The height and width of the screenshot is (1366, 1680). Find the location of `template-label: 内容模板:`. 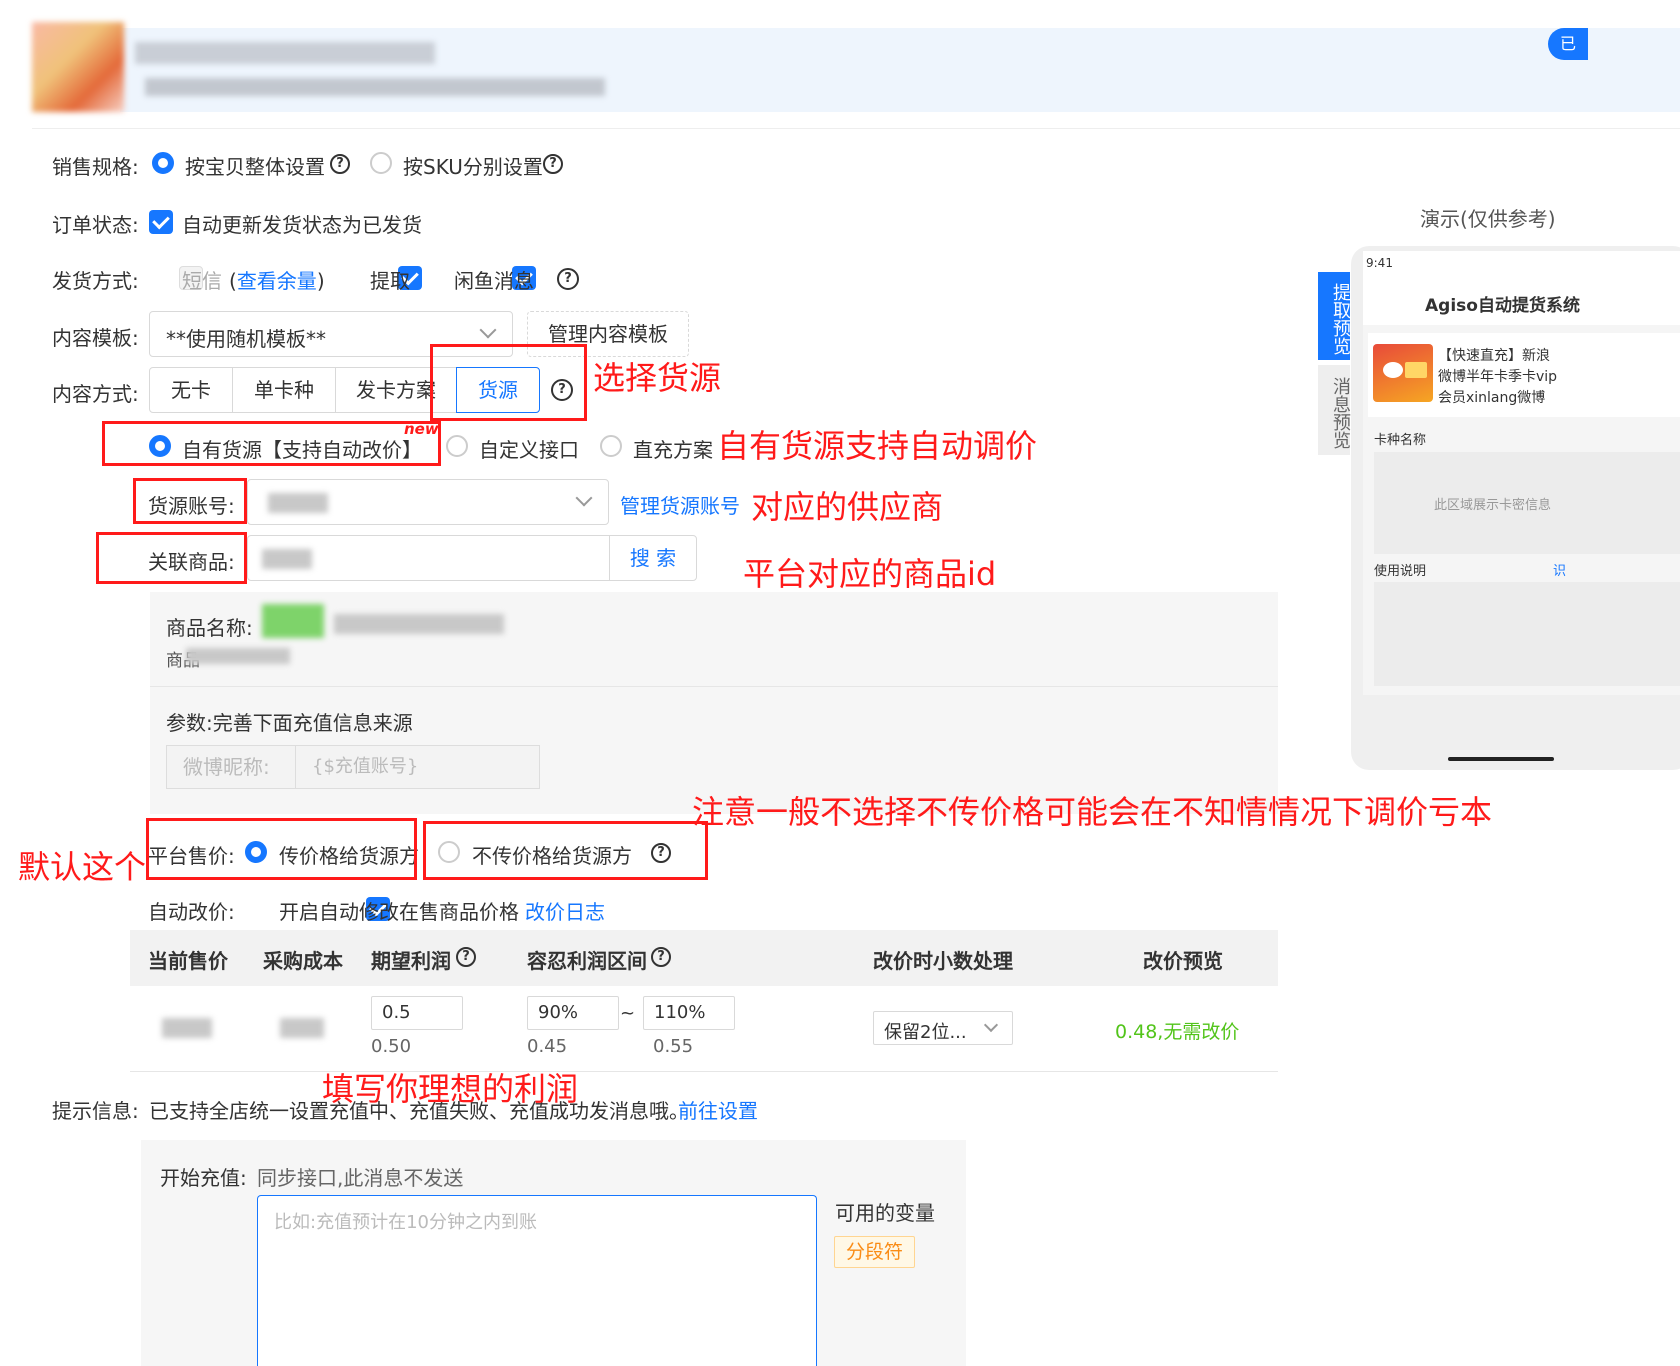

template-label: 内容模板: is located at coordinates (95, 338).